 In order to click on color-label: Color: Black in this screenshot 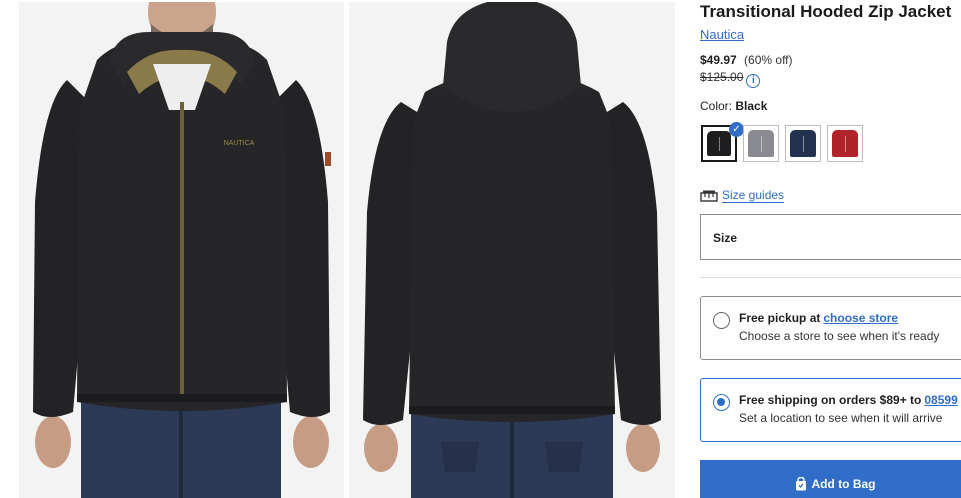, I will do `click(733, 106)`.